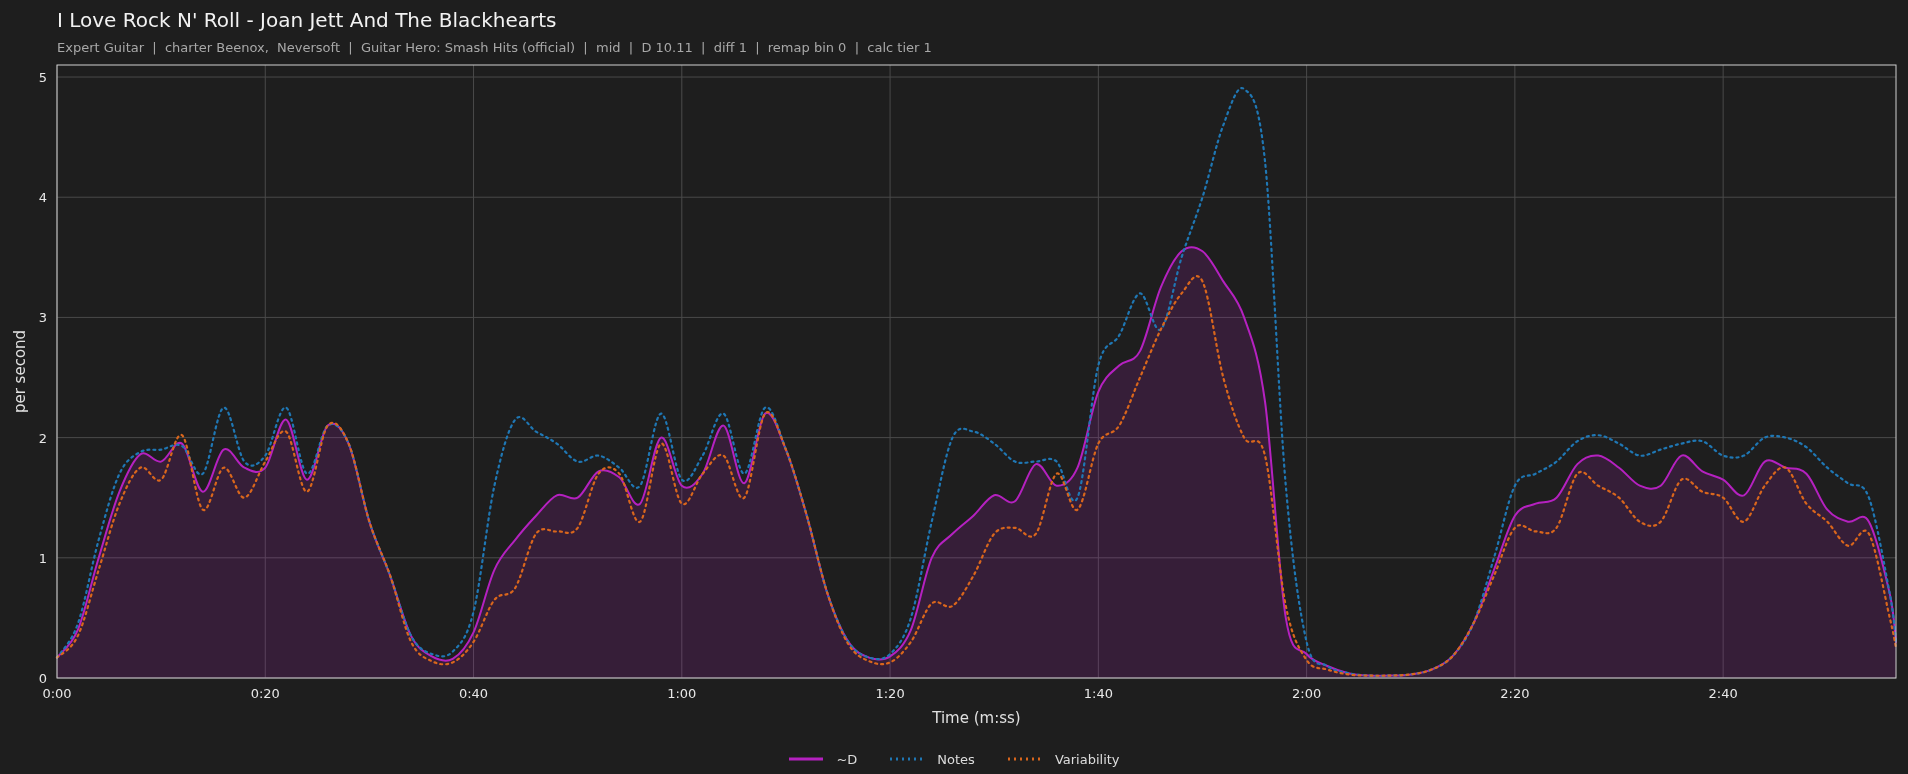  I want to click on y-tick-label: 4, so click(42, 198).